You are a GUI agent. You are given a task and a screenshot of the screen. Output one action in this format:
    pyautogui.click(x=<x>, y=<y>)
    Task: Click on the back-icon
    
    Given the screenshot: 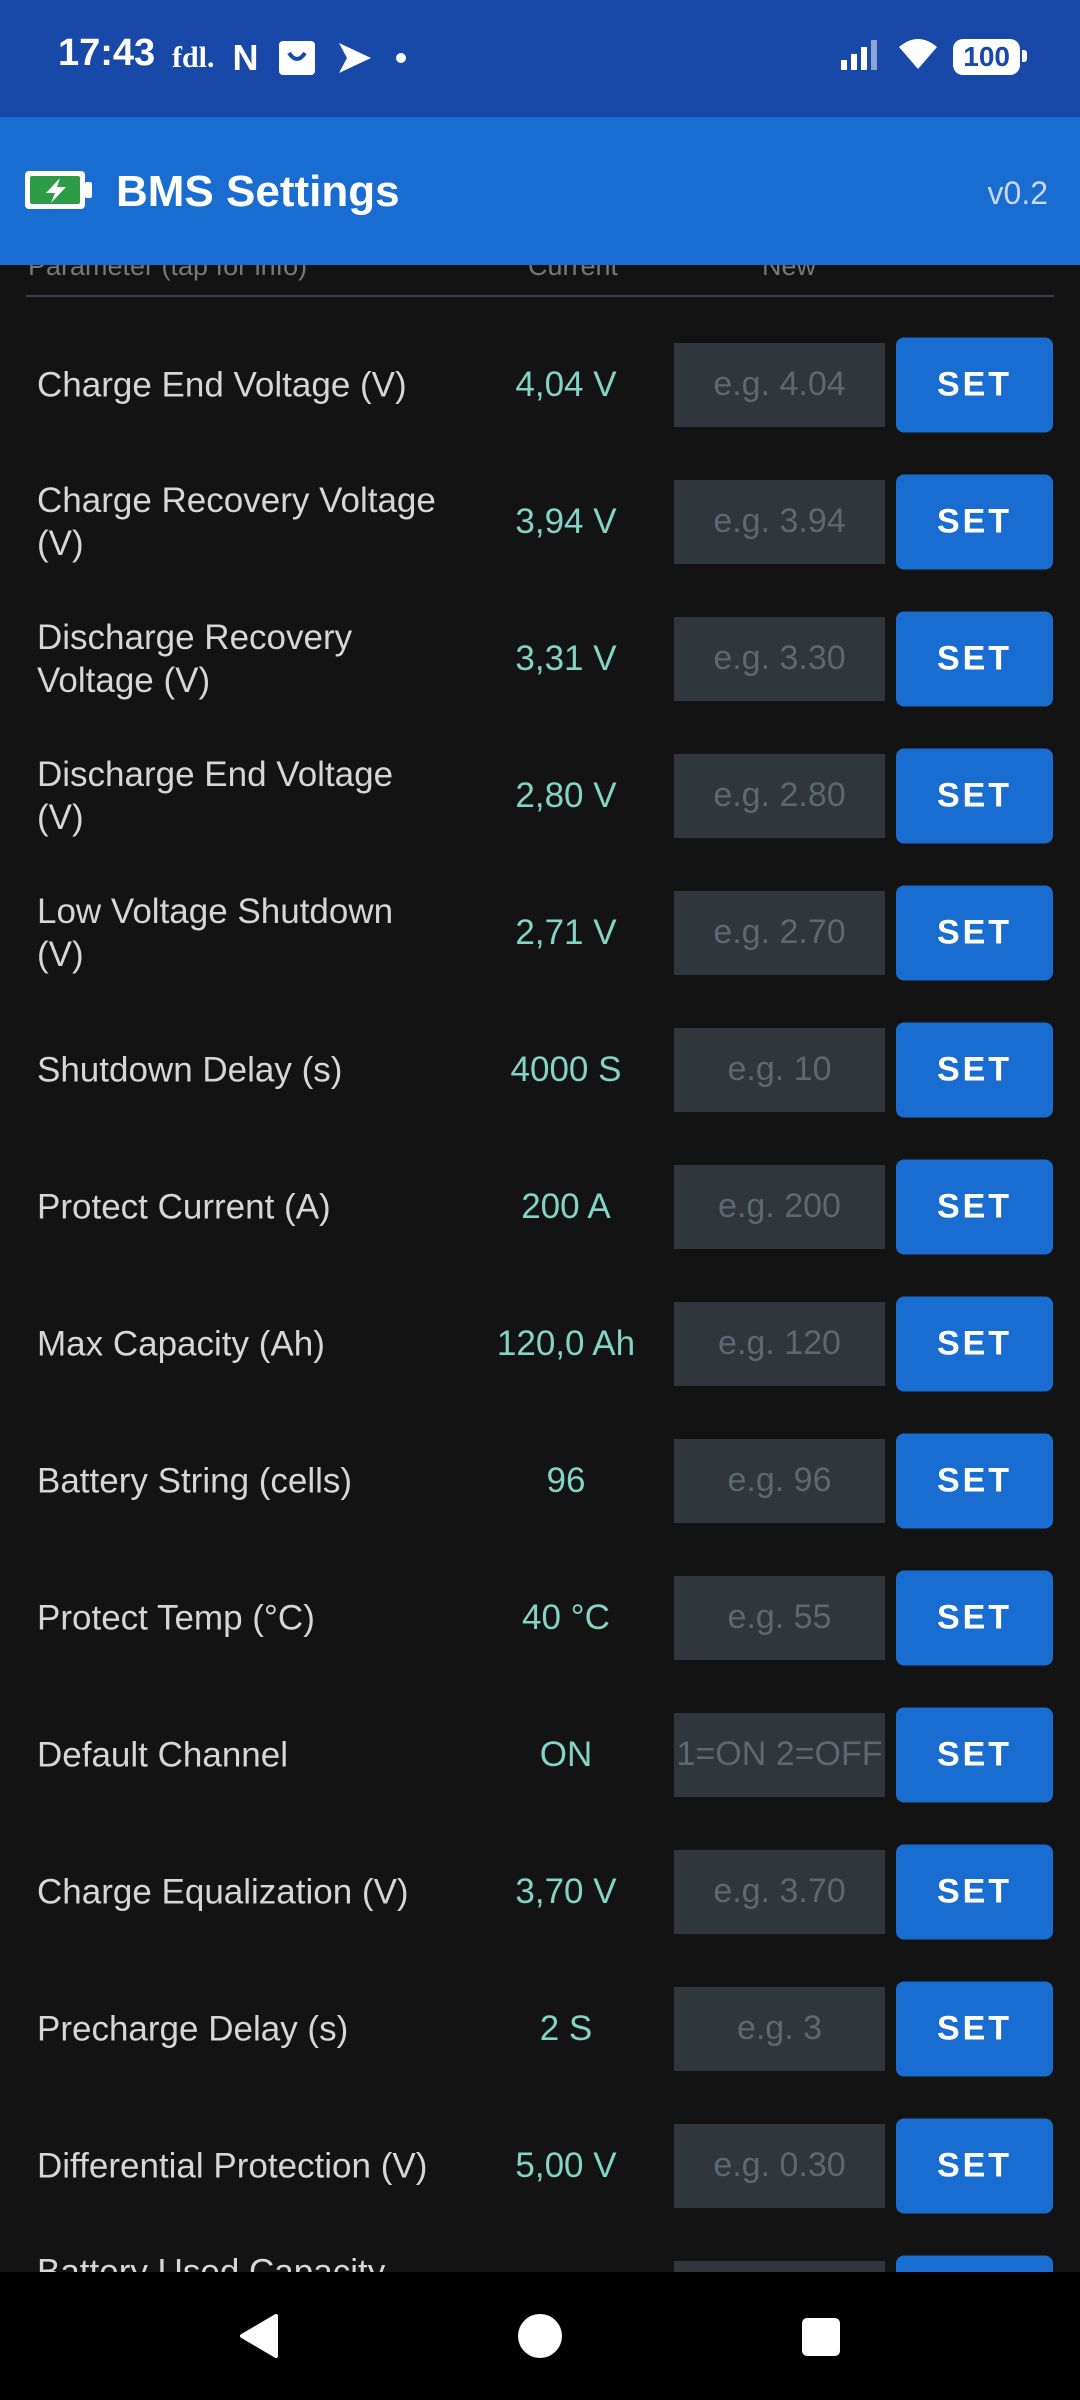 What is the action you would take?
    pyautogui.click(x=258, y=2338)
    